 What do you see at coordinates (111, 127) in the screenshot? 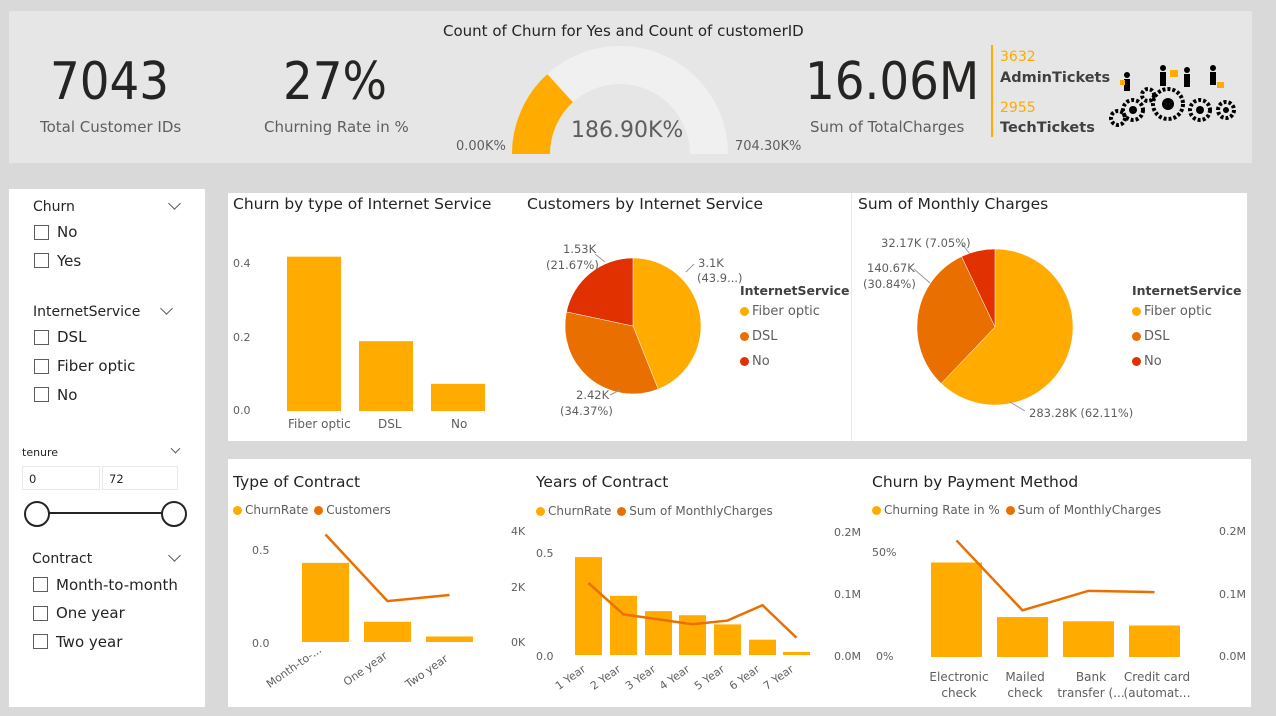
I see `total-customers-label: Total Customer IDs` at bounding box center [111, 127].